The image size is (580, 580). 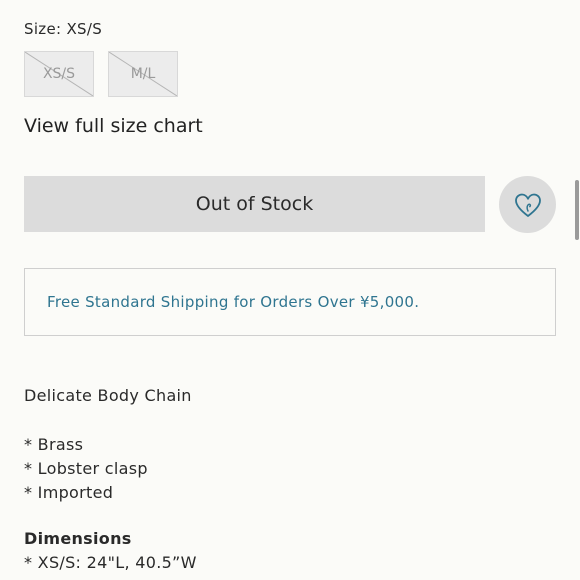 I want to click on size-option-xs-s: XS/S, so click(x=59, y=74).